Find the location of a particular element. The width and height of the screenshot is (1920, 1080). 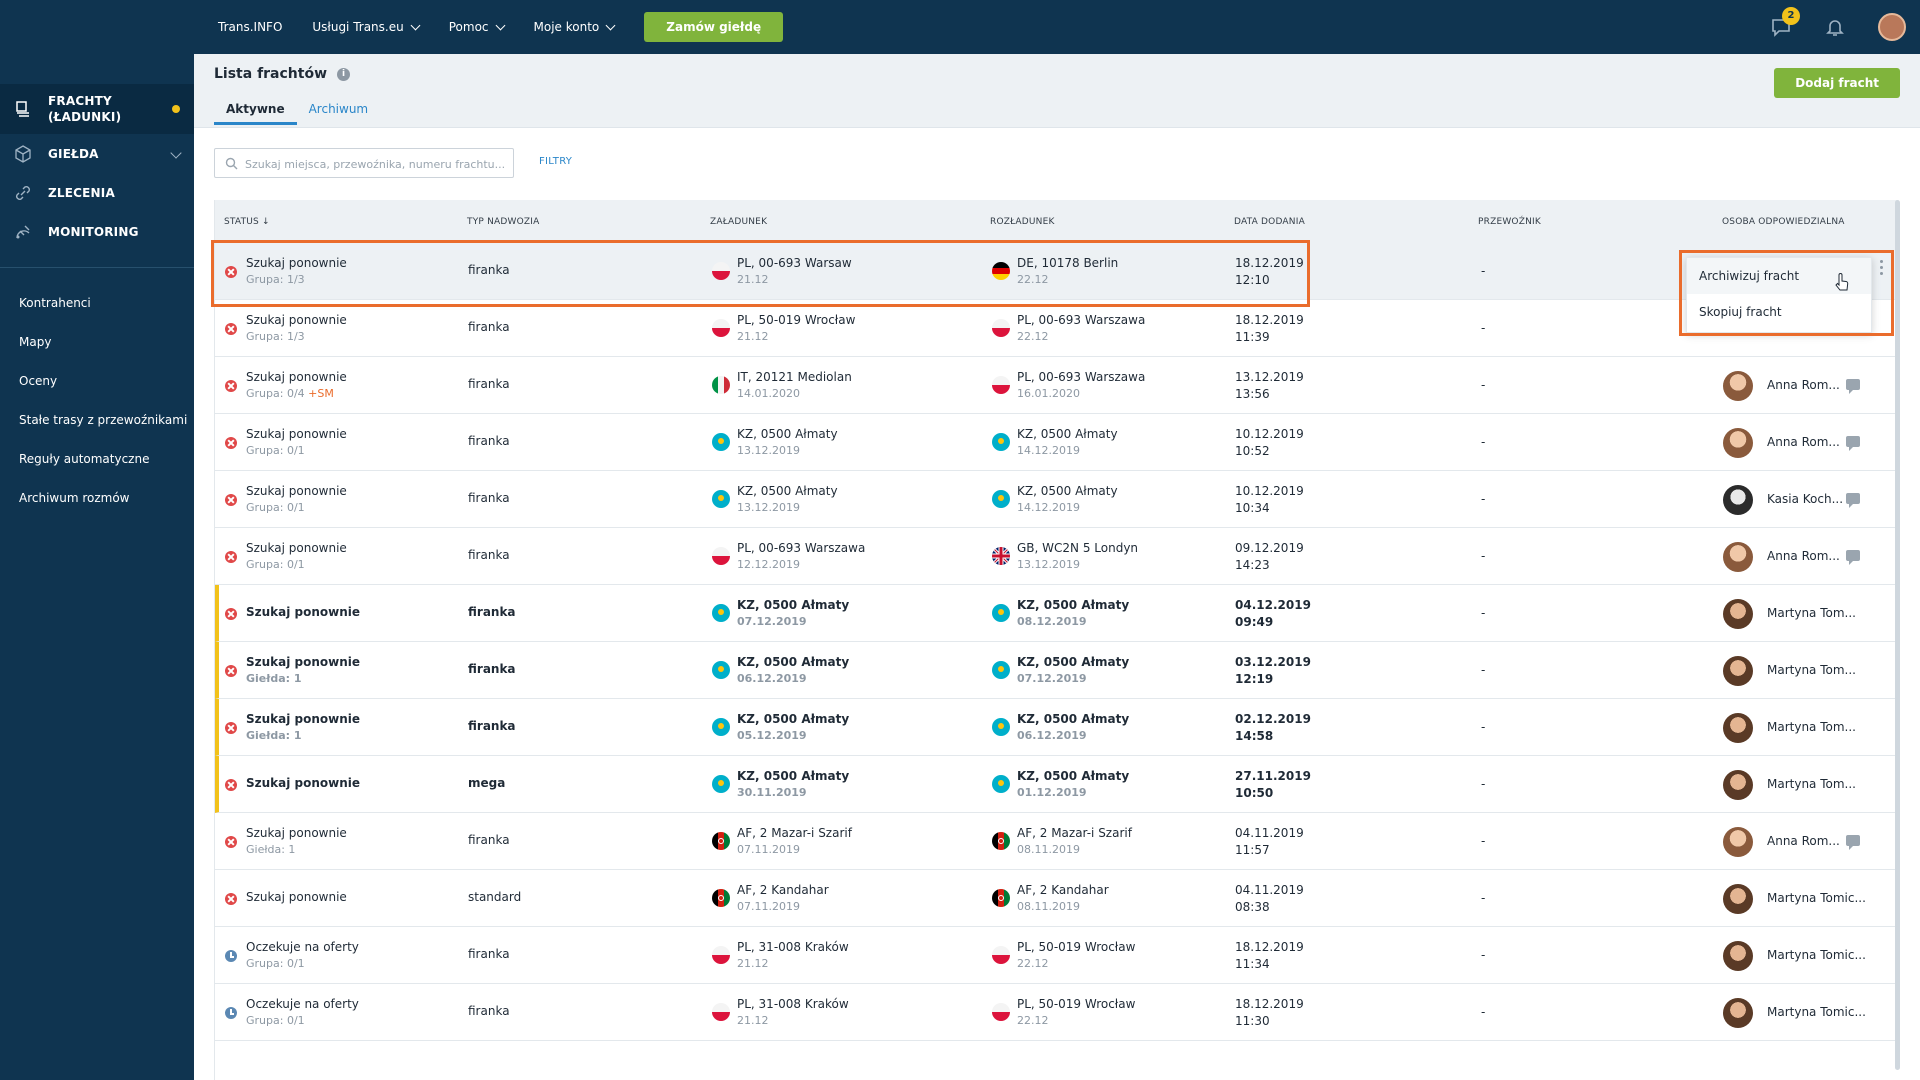

topnav-moje-konto: Moje konto is located at coordinates (575, 27).